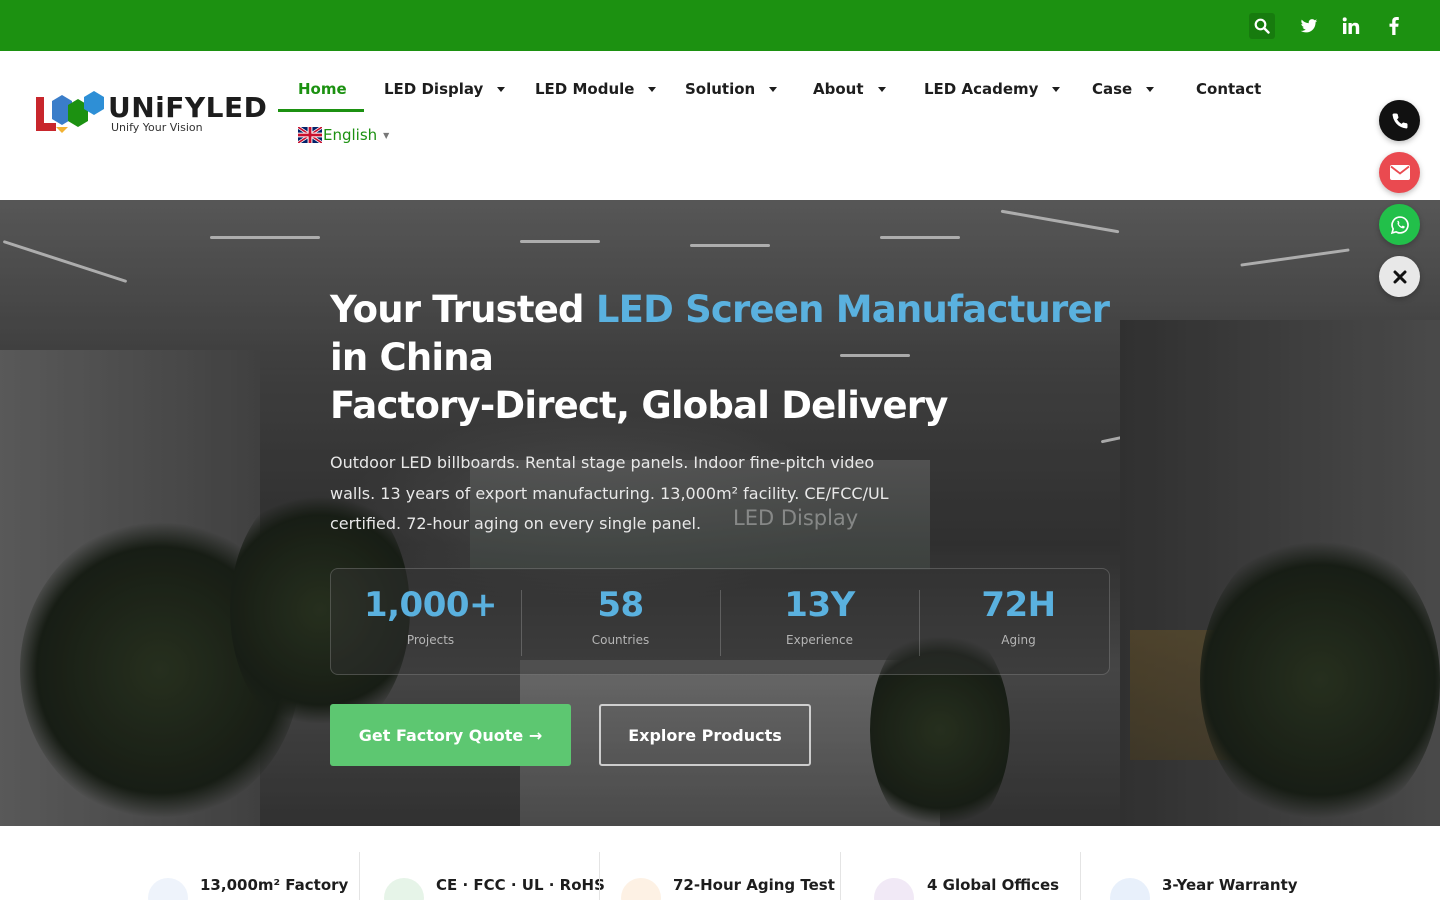 The width and height of the screenshot is (1440, 900). I want to click on logo: UNiFYLED Unify Your Vision, so click(154, 116).